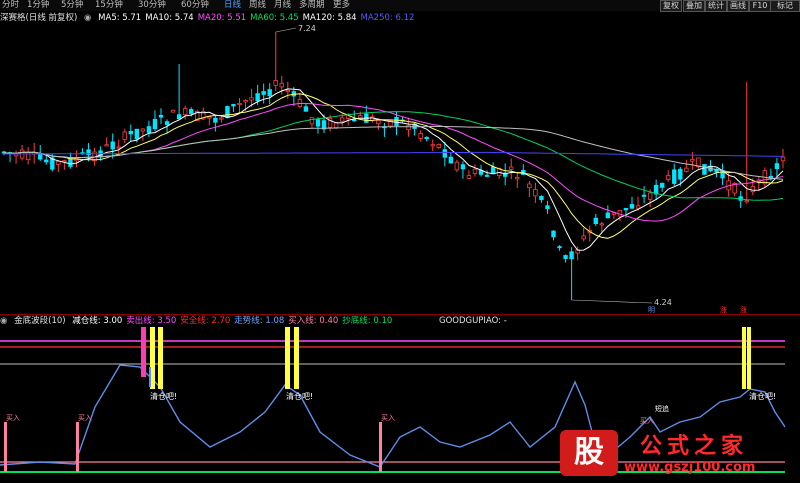  Describe the element at coordinates (313, 321) in the screenshot. I see `sub-inds-item-4: 买入线: 0.40` at that location.